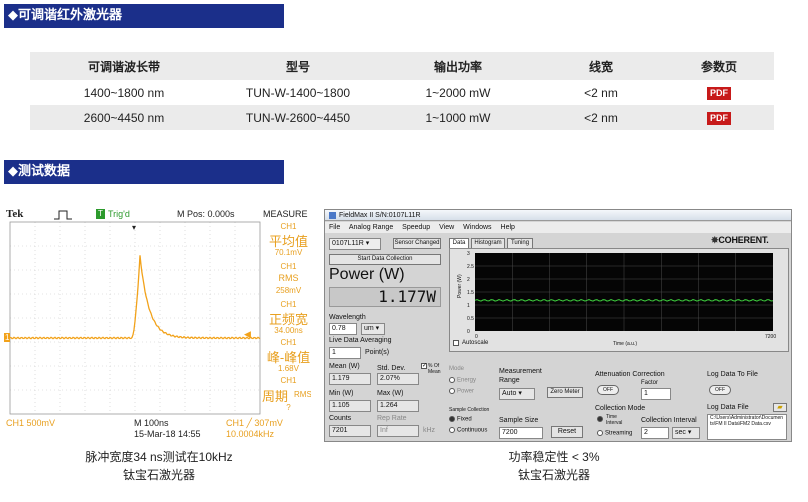 The height and width of the screenshot is (502, 808). What do you see at coordinates (144, 16) in the screenshot?
I see `section-banner-lasers: ◆可调谐红外激光器` at bounding box center [144, 16].